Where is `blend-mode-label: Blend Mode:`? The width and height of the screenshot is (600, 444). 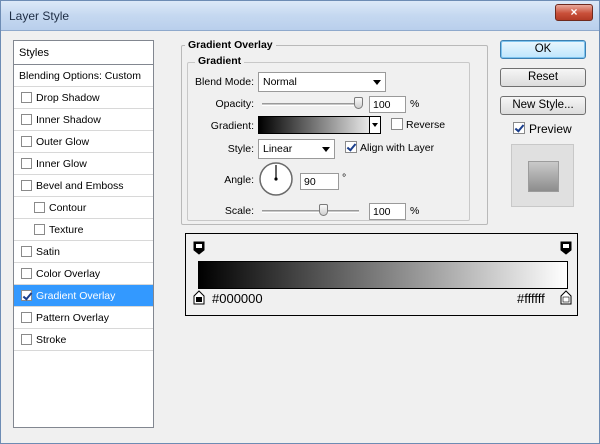
blend-mode-label: Blend Mode: is located at coordinates (224, 82).